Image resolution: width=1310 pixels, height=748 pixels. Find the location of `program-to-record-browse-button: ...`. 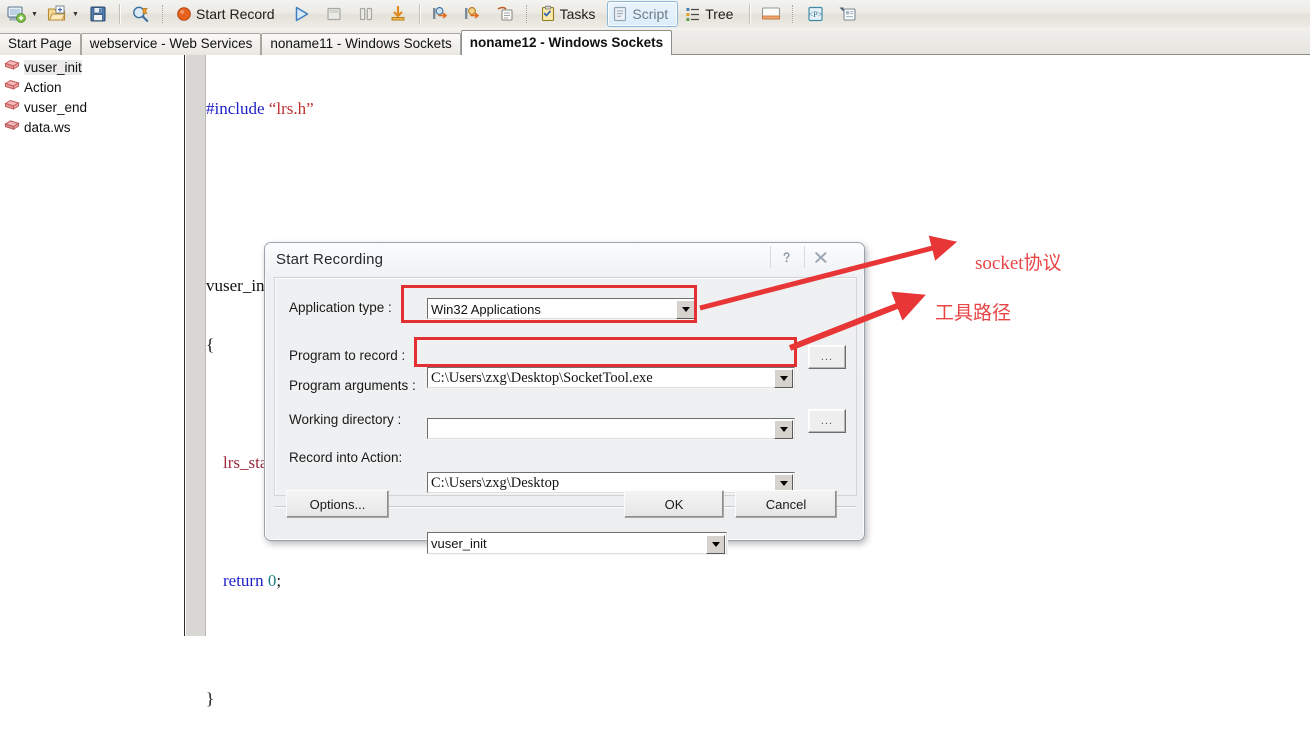

program-to-record-browse-button: ... is located at coordinates (827, 357).